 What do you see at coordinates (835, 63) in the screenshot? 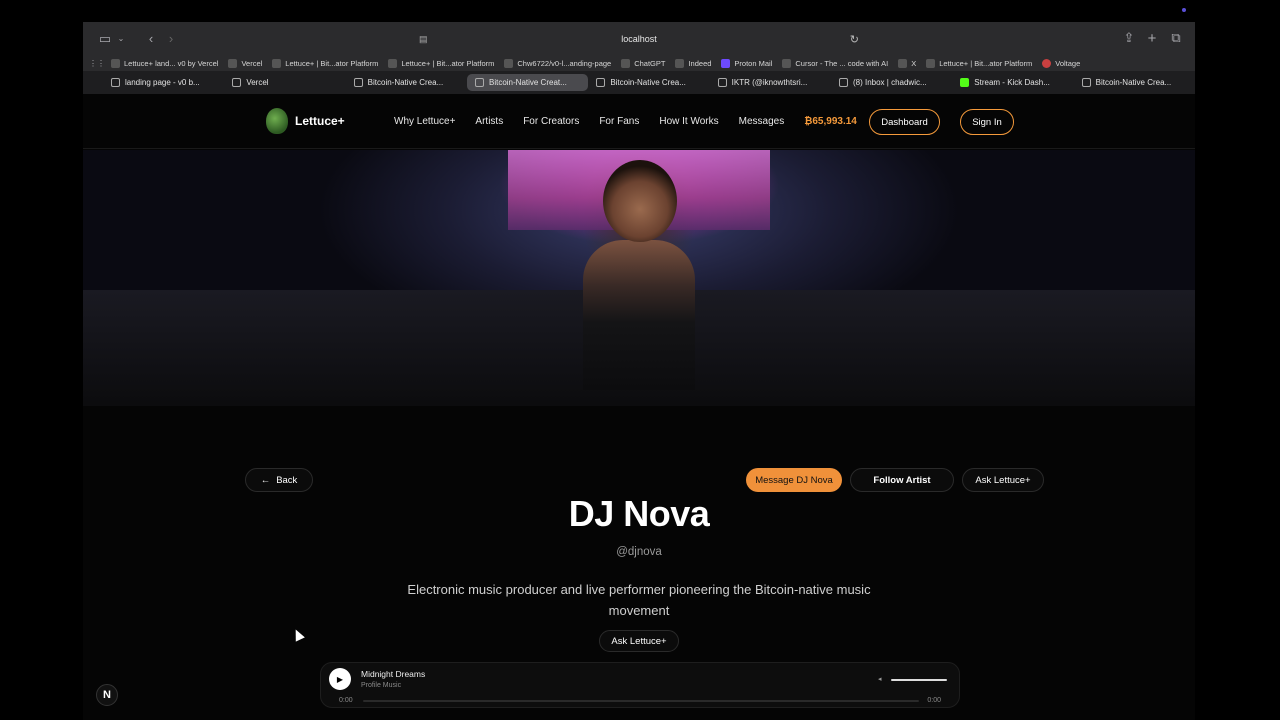
I see `bookmark: Cursor - The ... code with AI` at bounding box center [835, 63].